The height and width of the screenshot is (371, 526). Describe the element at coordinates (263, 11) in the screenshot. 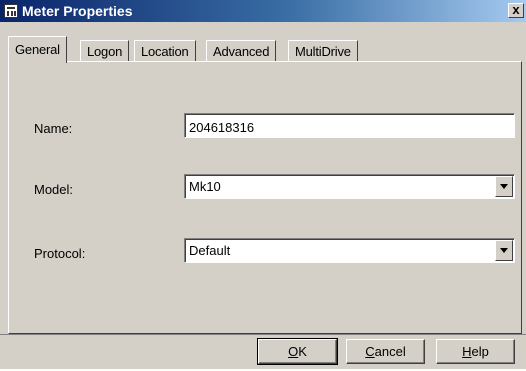

I see `title-bar: Meter Properties x` at that location.